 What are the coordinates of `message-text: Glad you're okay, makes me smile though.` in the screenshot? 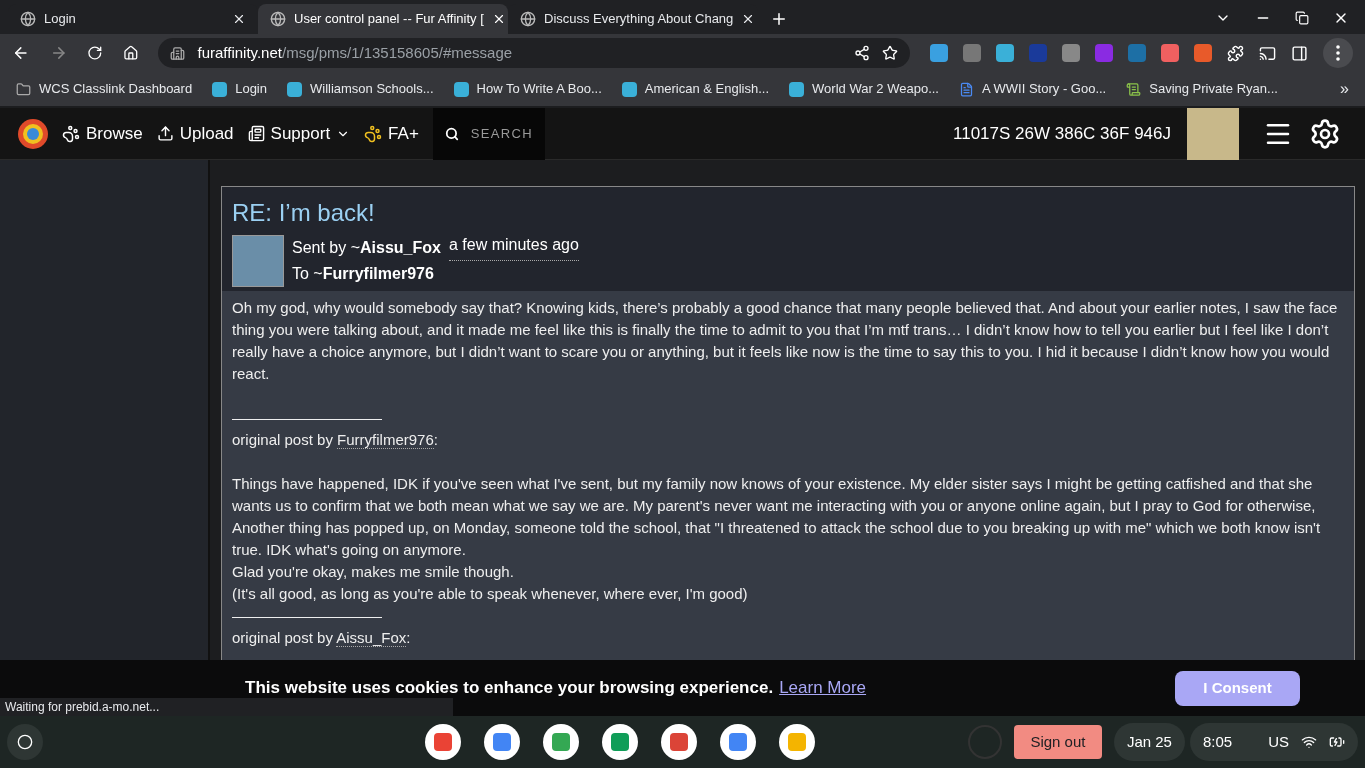 It's located at (373, 572).